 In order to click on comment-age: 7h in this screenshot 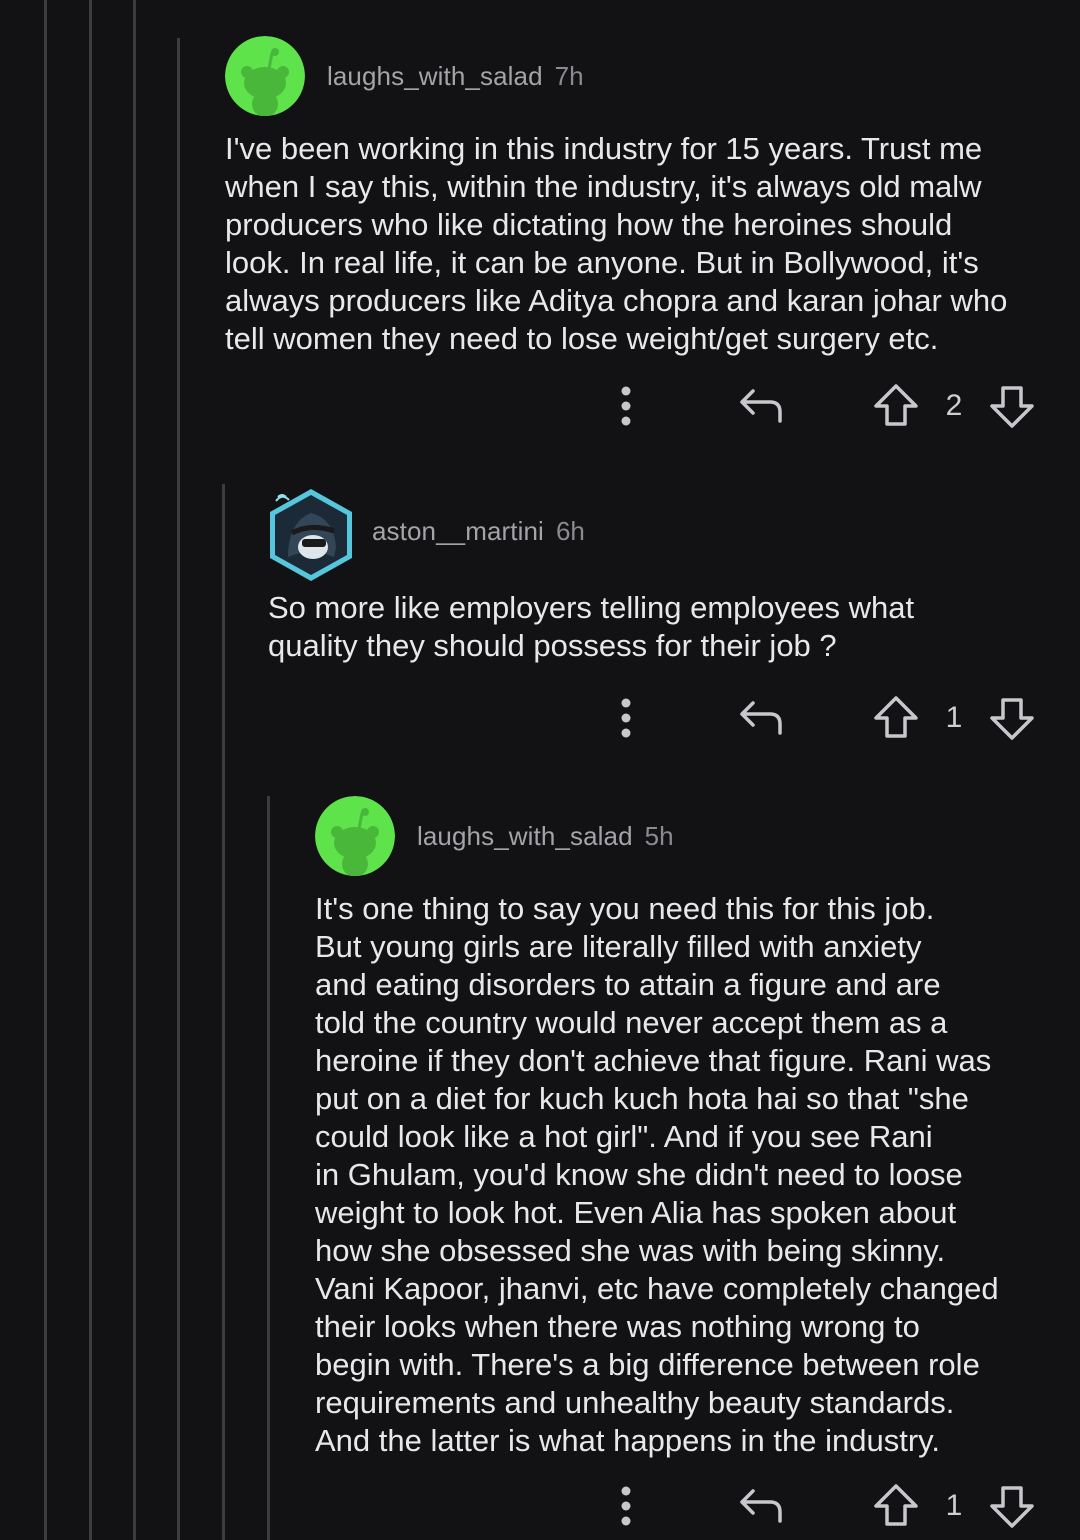, I will do `click(569, 75)`.